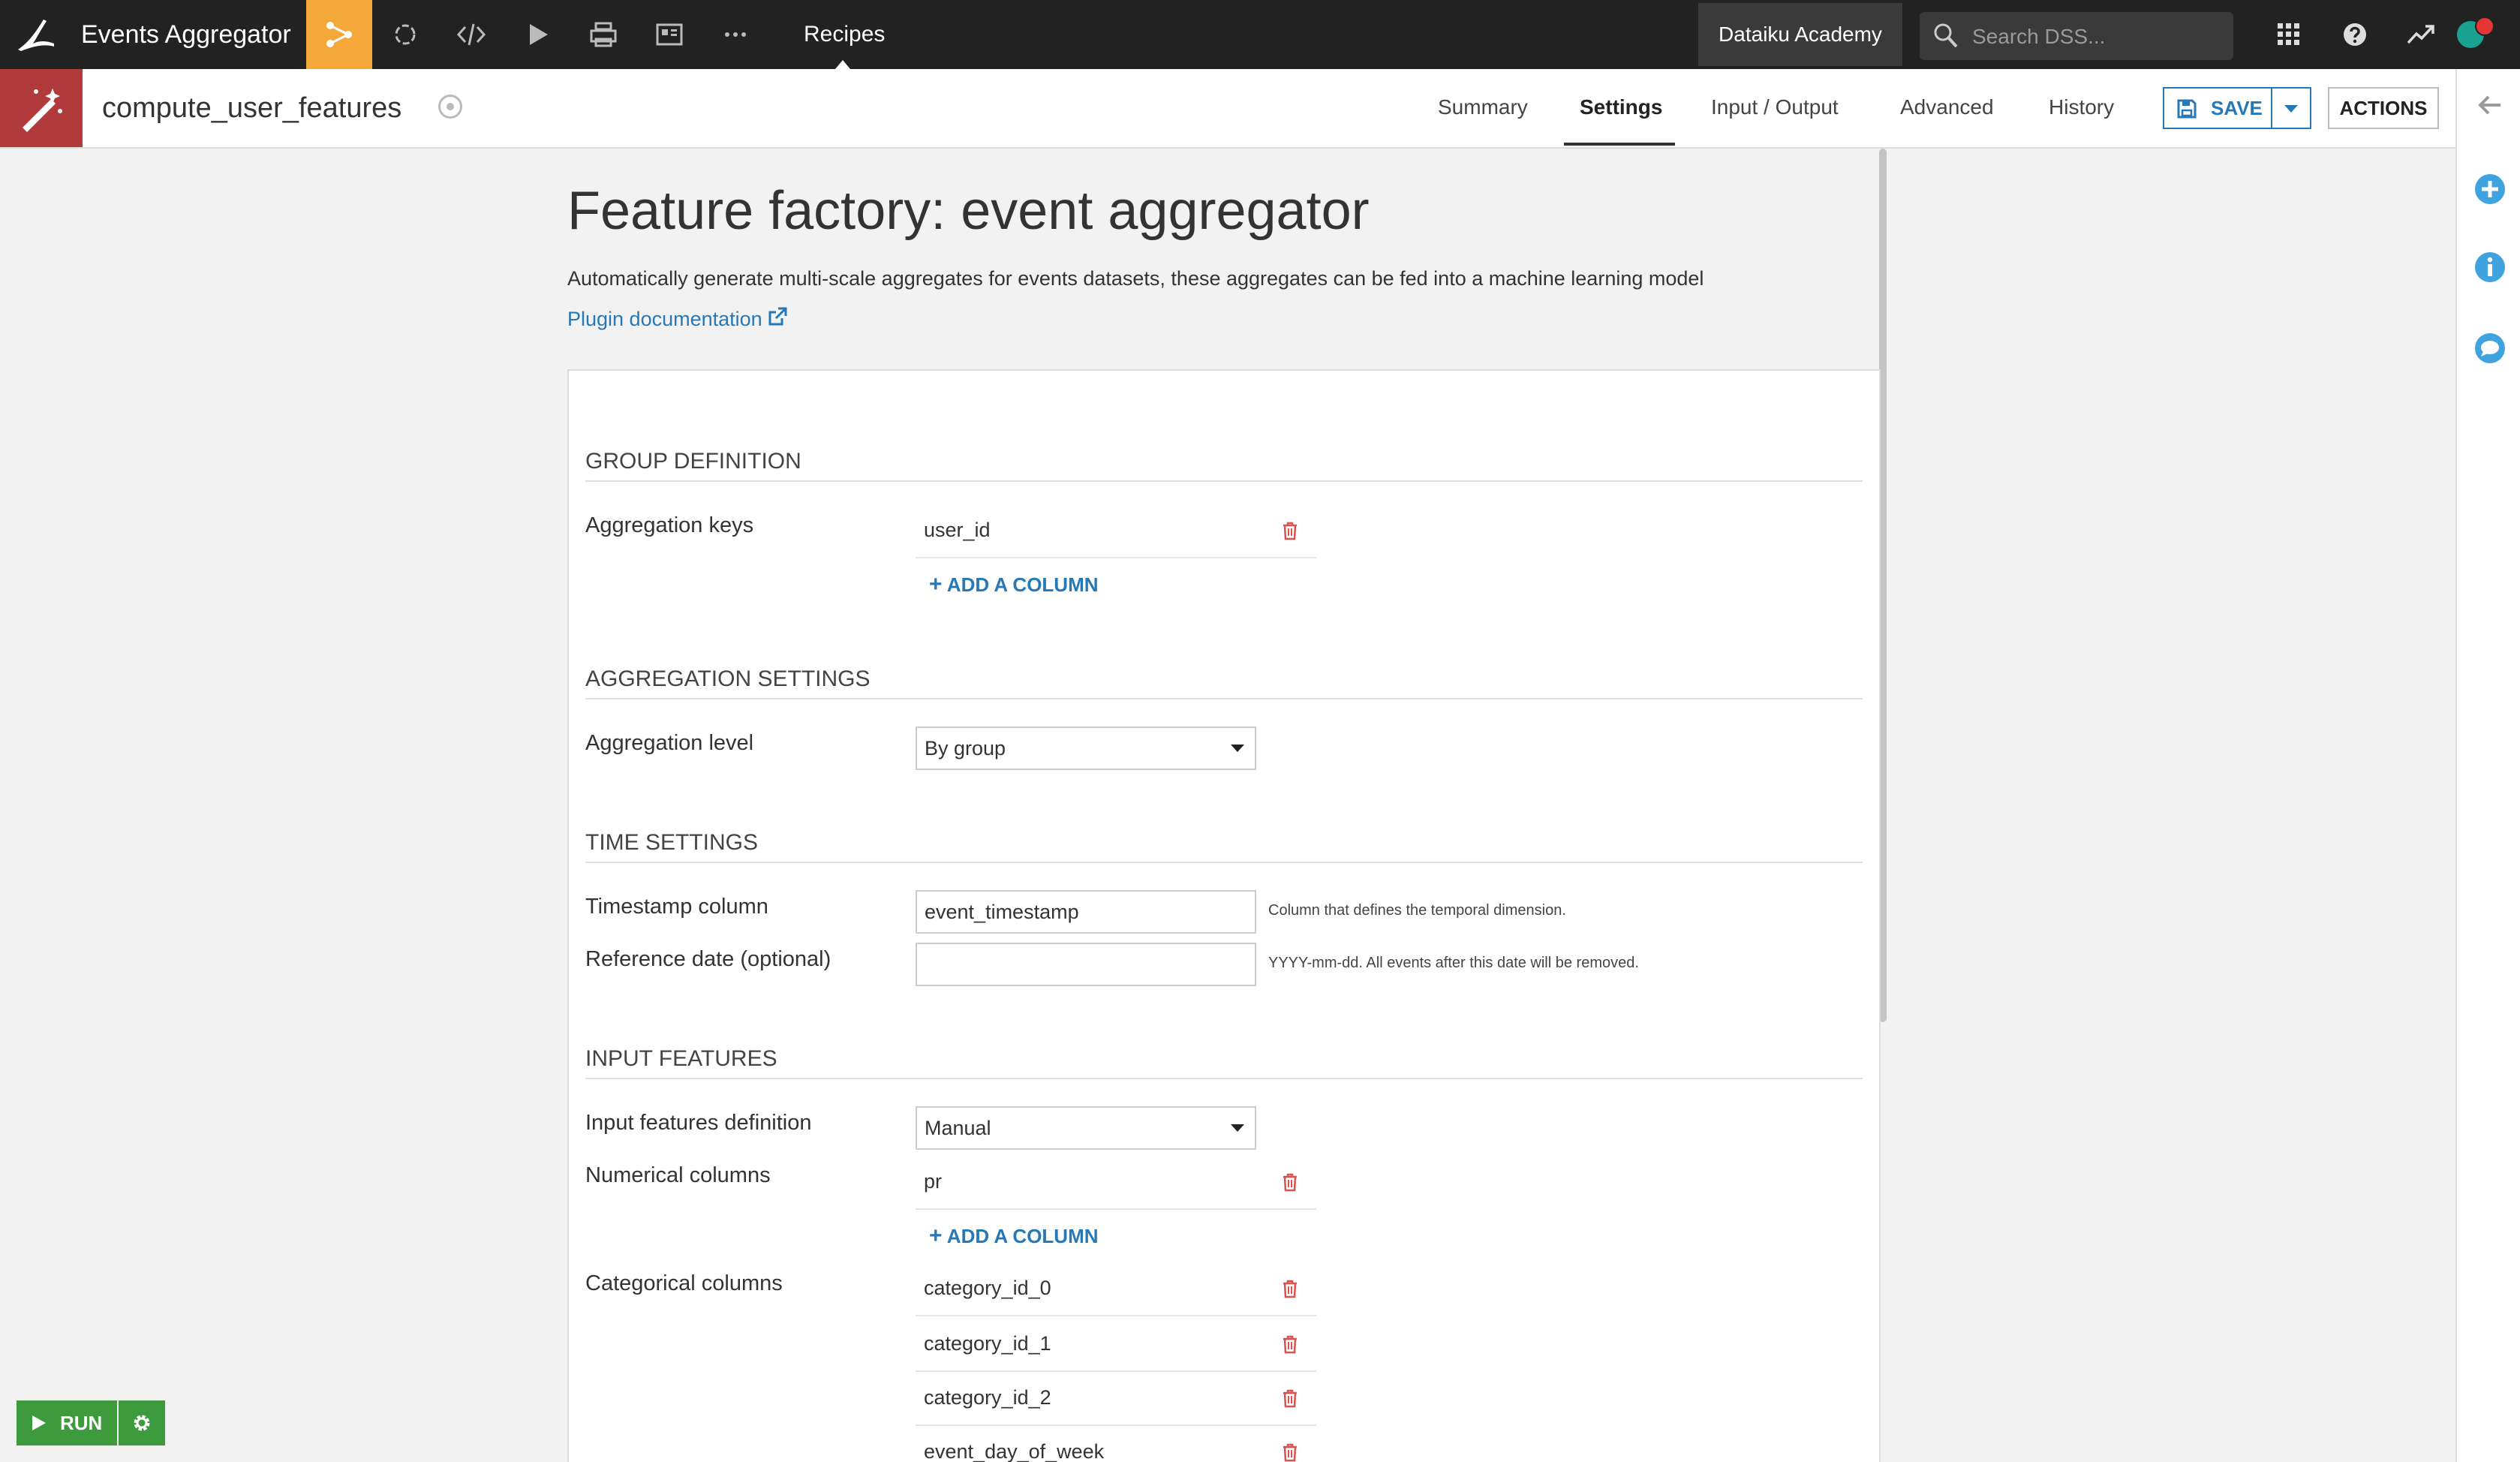 This screenshot has height=1462, width=2520. I want to click on code-menu-button, so click(471, 34).